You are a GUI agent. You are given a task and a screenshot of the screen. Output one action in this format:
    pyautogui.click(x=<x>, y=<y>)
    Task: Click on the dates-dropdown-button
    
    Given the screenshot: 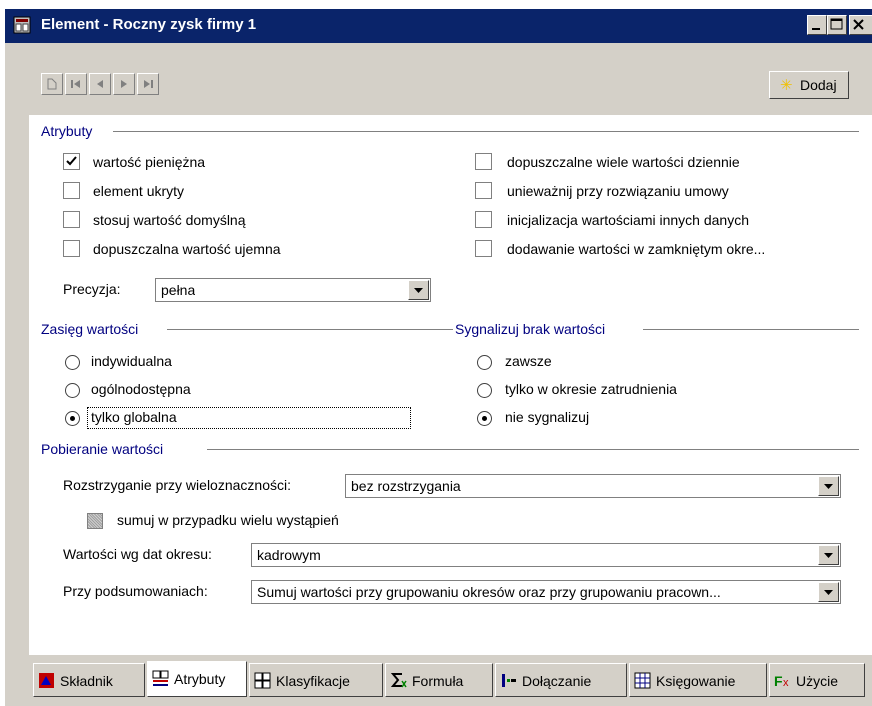 What is the action you would take?
    pyautogui.click(x=828, y=555)
    